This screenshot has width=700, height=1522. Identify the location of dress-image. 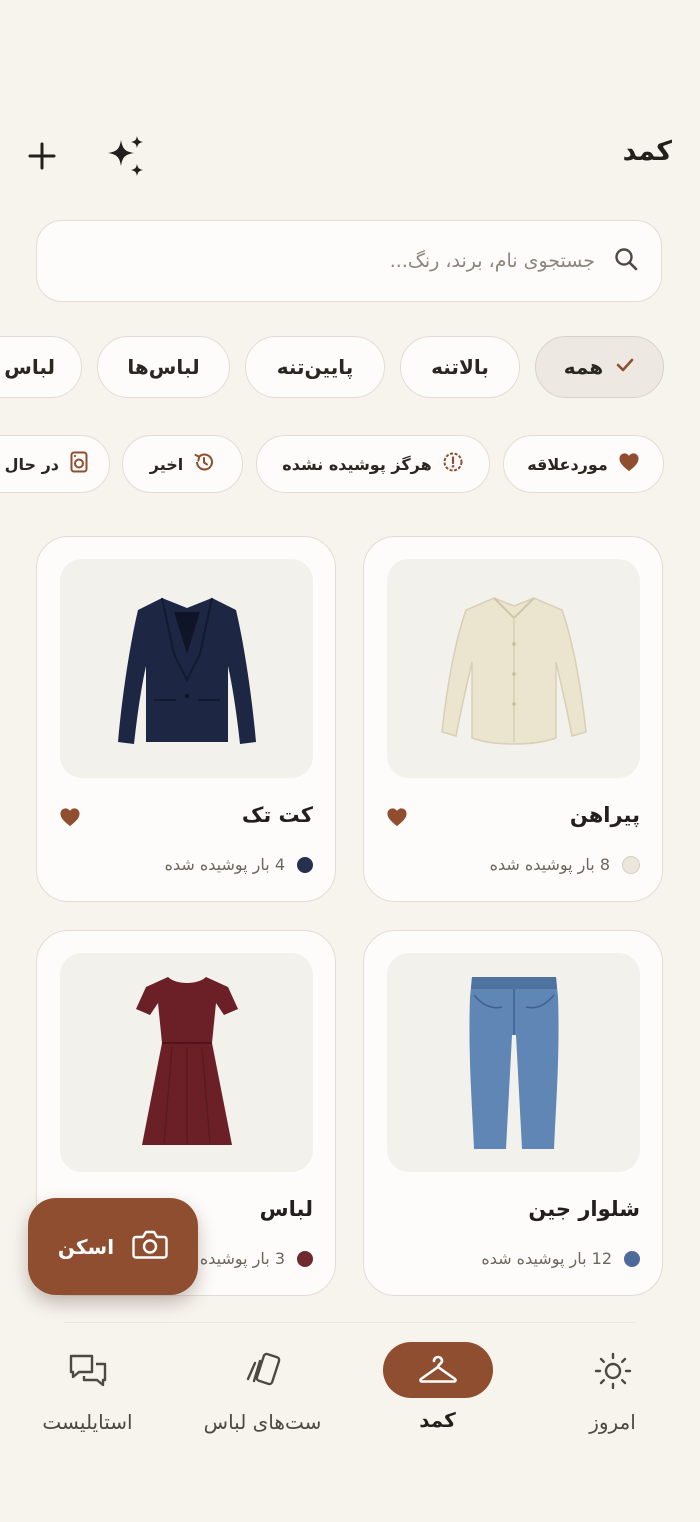
(186, 1060).